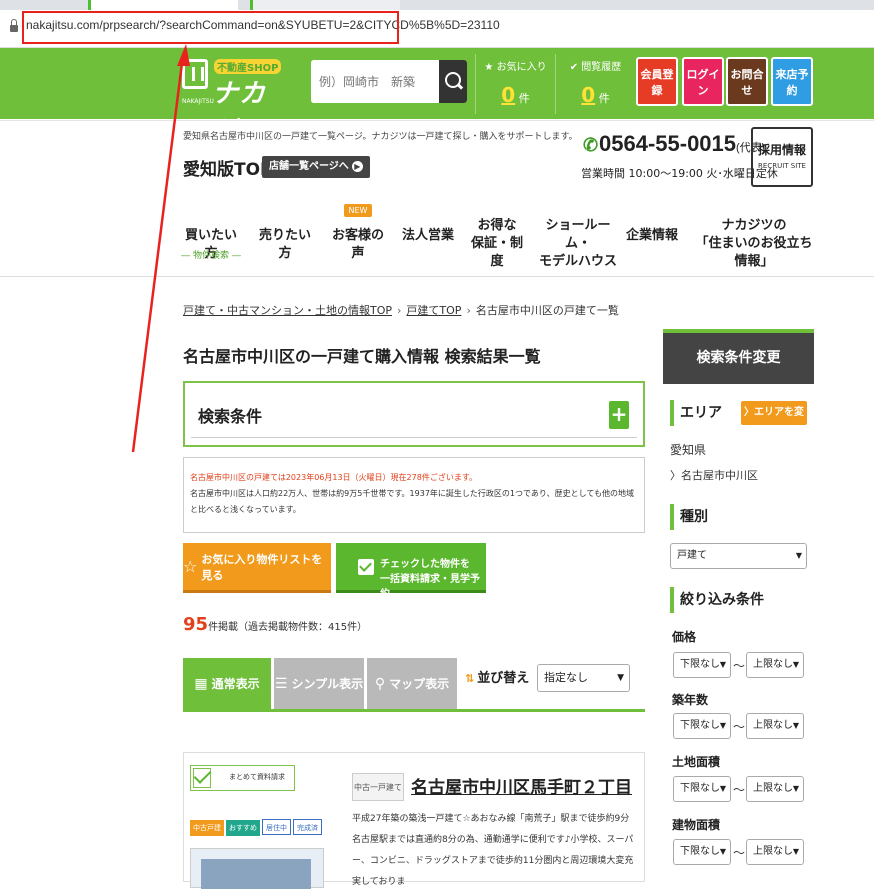 This screenshot has height=893, width=874. What do you see at coordinates (583, 678) in the screenshot?
I see `sort-select: 指定なし ▼` at bounding box center [583, 678].